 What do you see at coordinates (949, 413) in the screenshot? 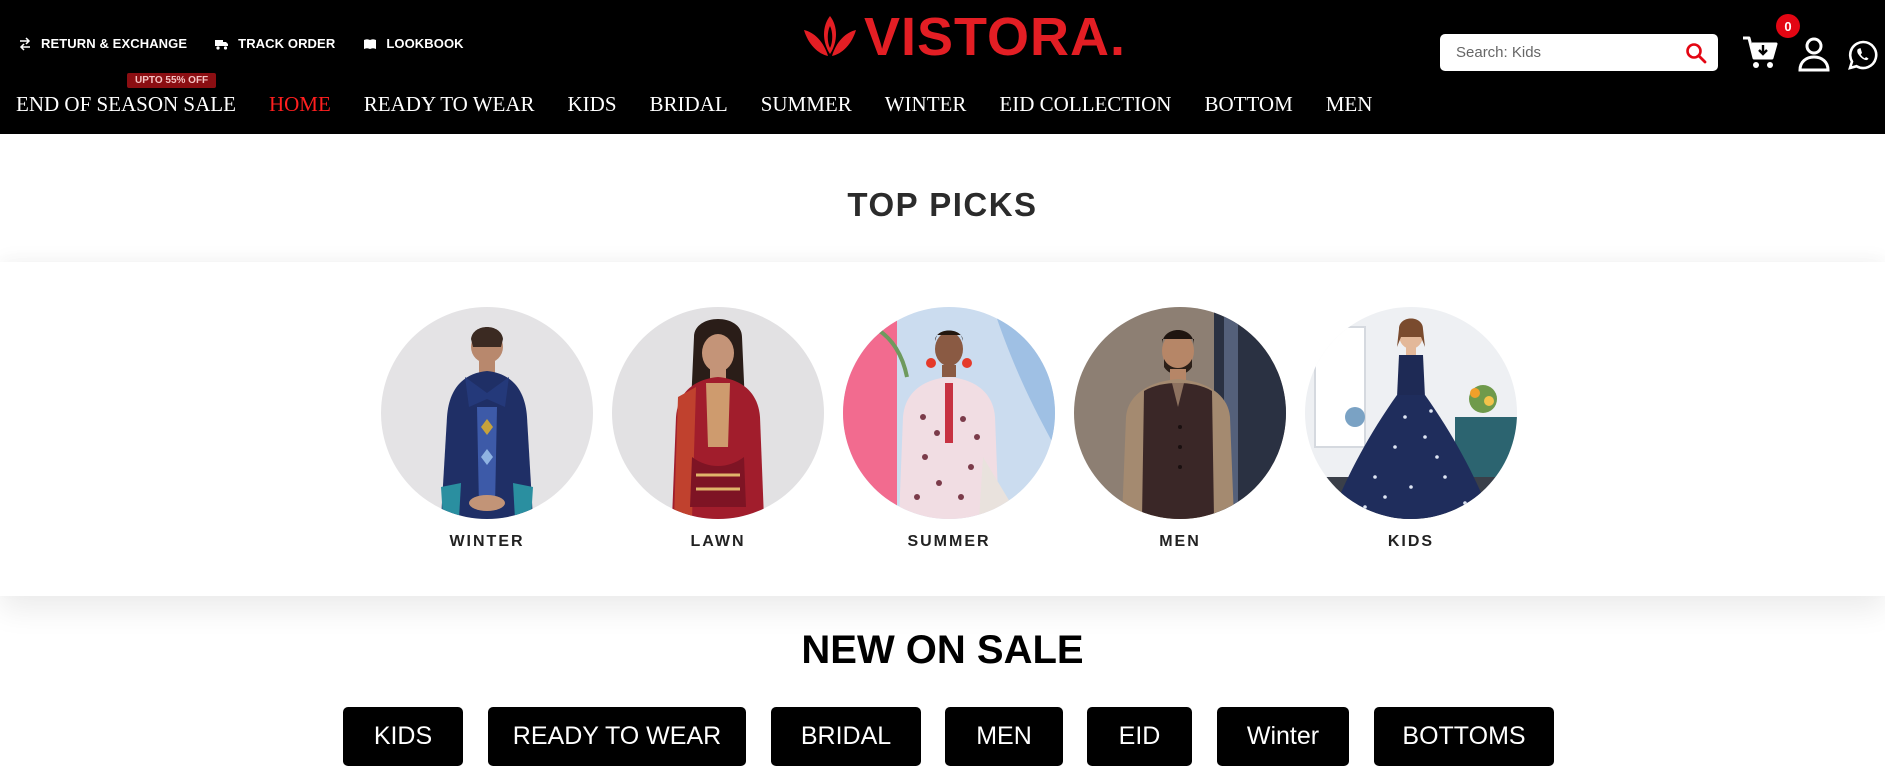
I see `pick-summer-image` at bounding box center [949, 413].